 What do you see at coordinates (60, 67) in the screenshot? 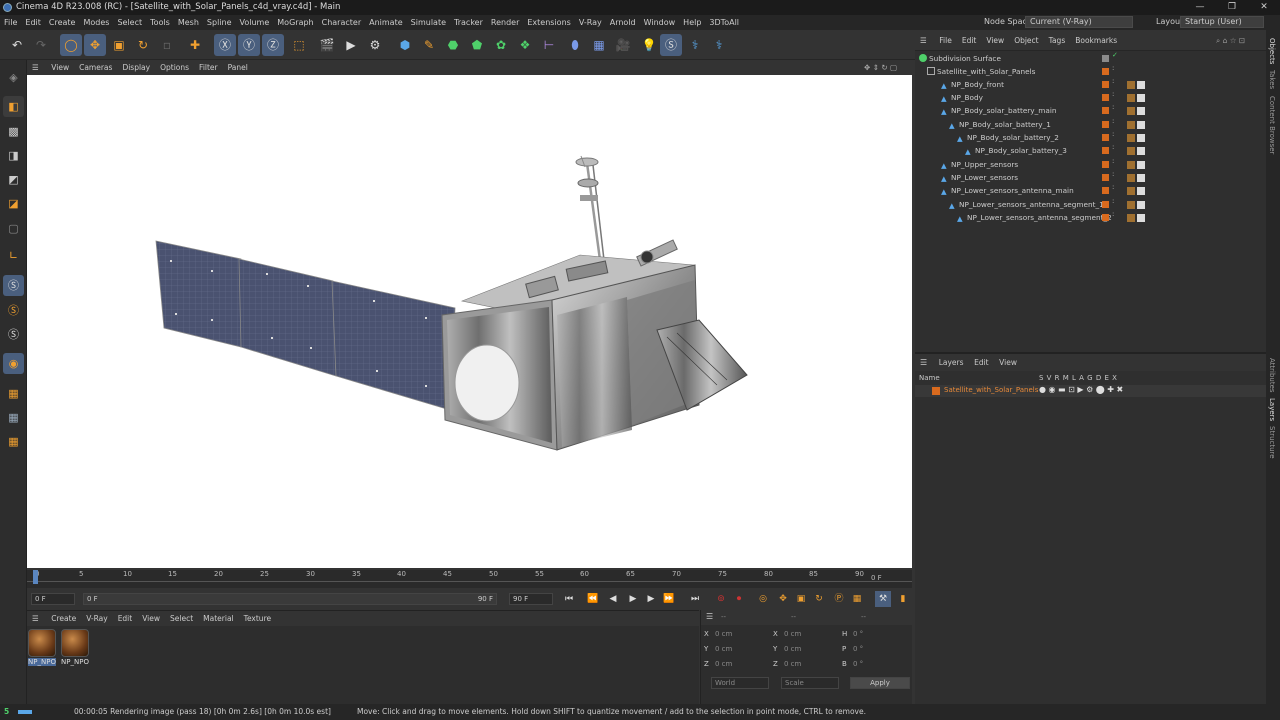
I see `viewport-menu-view: View` at bounding box center [60, 67].